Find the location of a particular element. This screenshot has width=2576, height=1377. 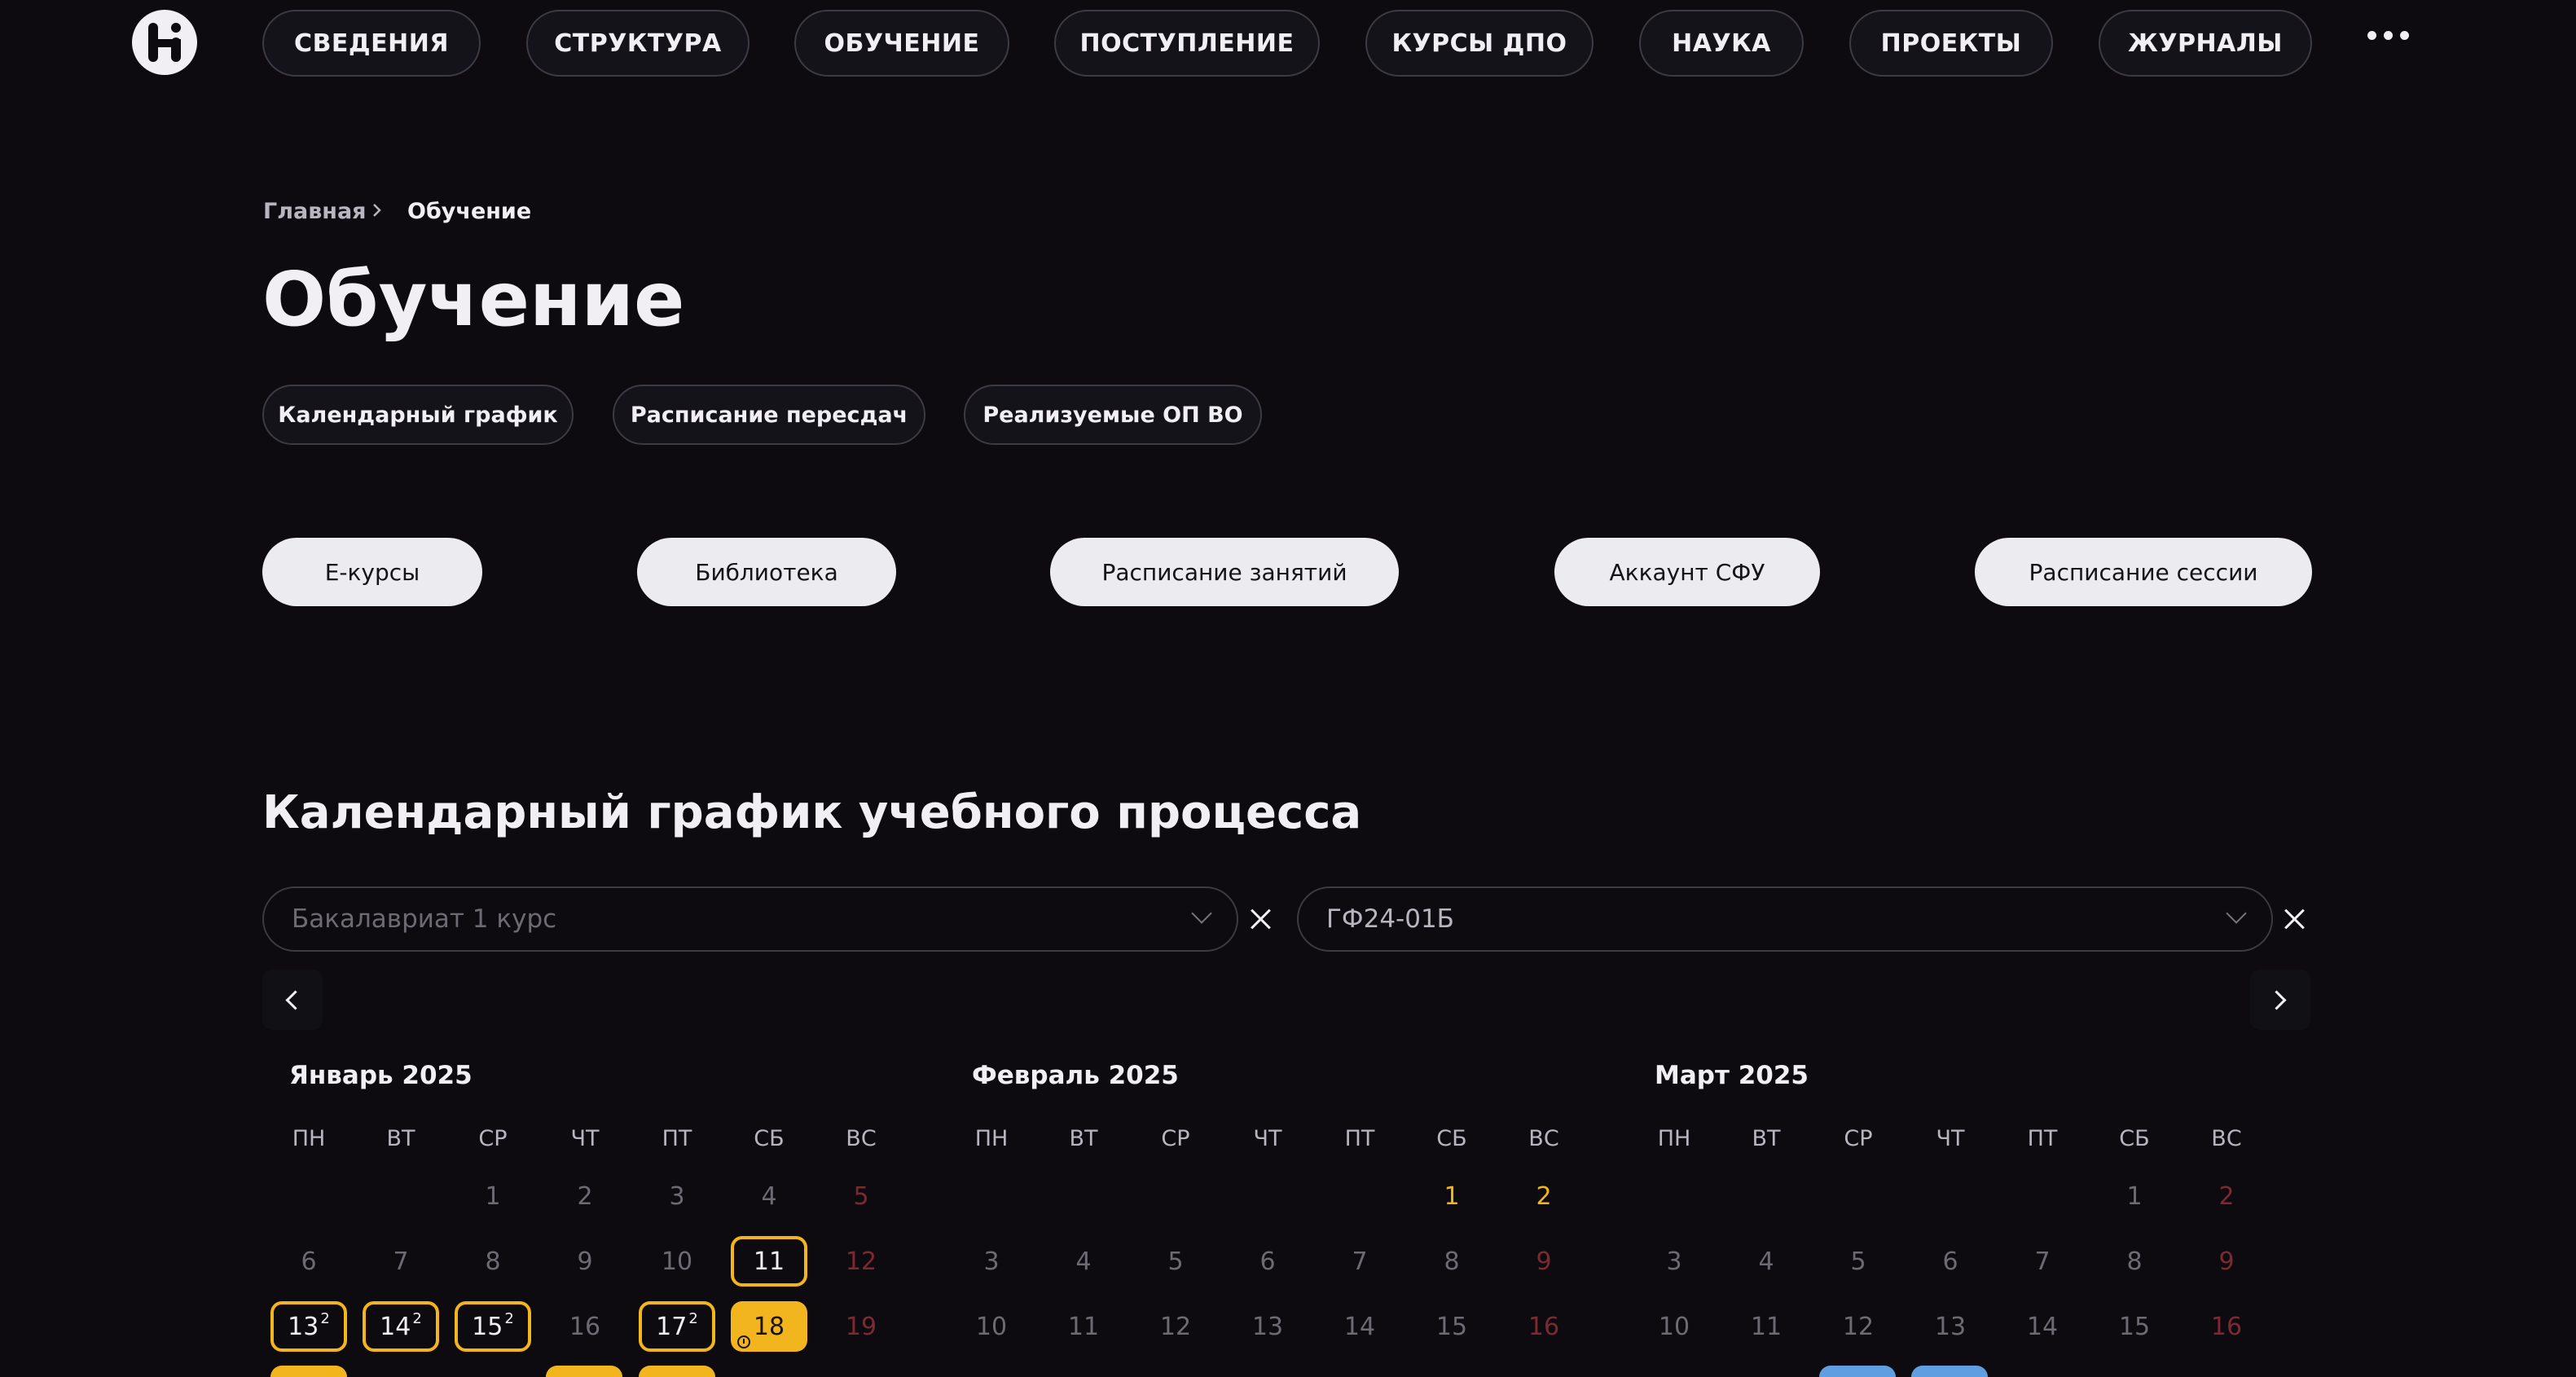

breadcrumb-home: Главная is located at coordinates (315, 212).